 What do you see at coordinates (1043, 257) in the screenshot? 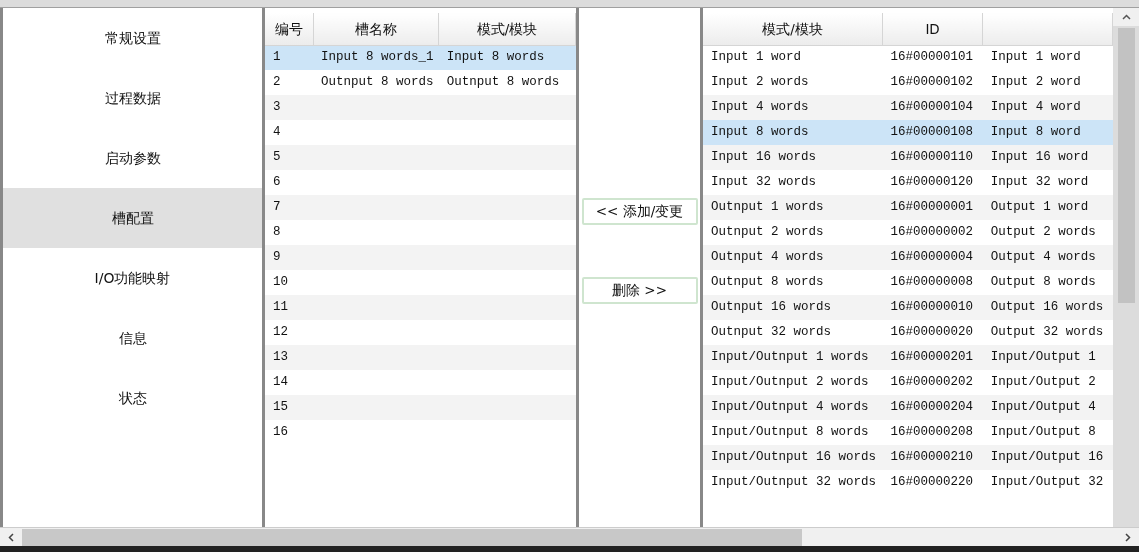
I see `table-cell: Output 4 words` at bounding box center [1043, 257].